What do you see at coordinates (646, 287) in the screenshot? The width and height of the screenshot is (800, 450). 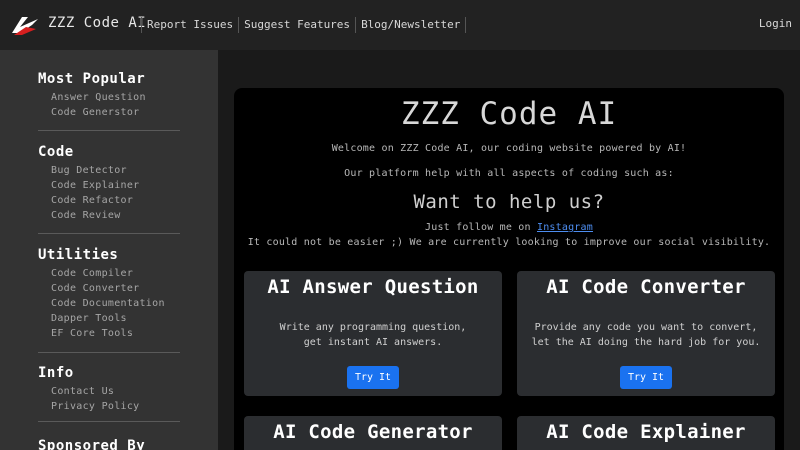 I see `card-title: AI Code Converter` at bounding box center [646, 287].